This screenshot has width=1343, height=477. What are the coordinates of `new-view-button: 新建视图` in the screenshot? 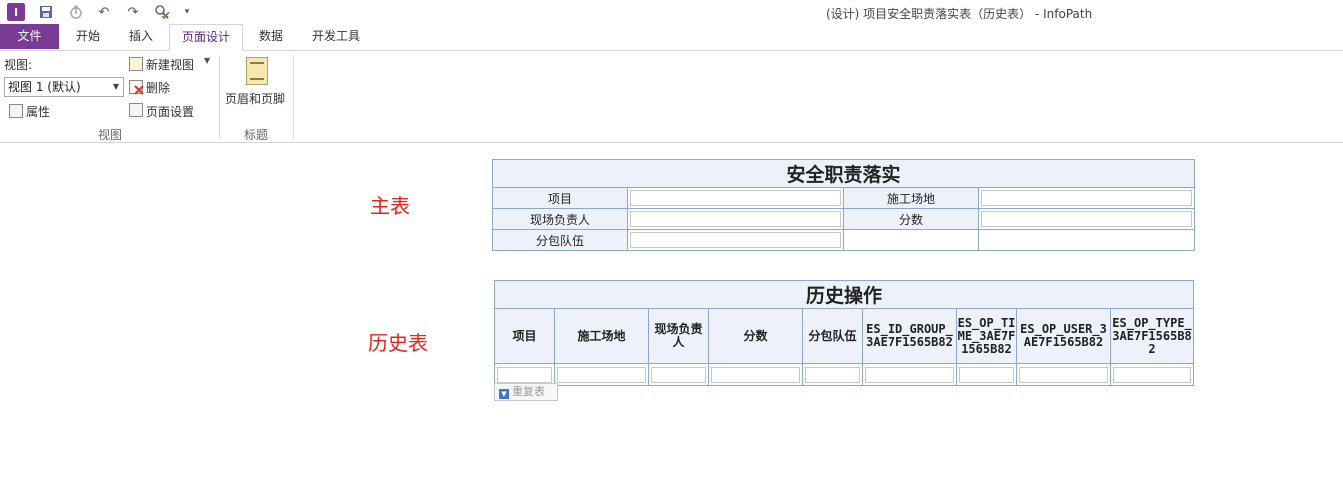 It's located at (170, 64).